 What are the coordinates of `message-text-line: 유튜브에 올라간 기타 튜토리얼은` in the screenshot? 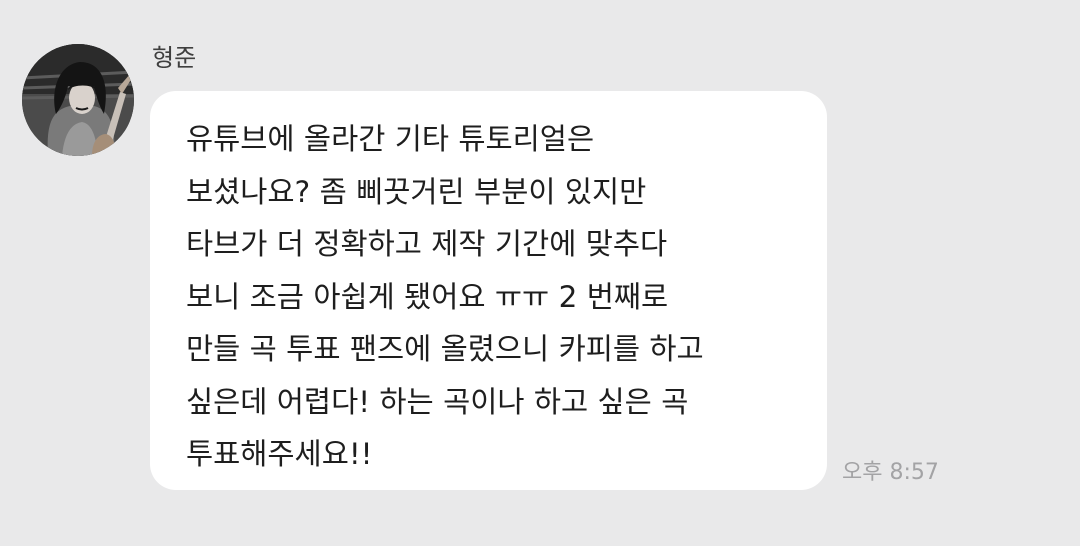 It's located at (390, 139).